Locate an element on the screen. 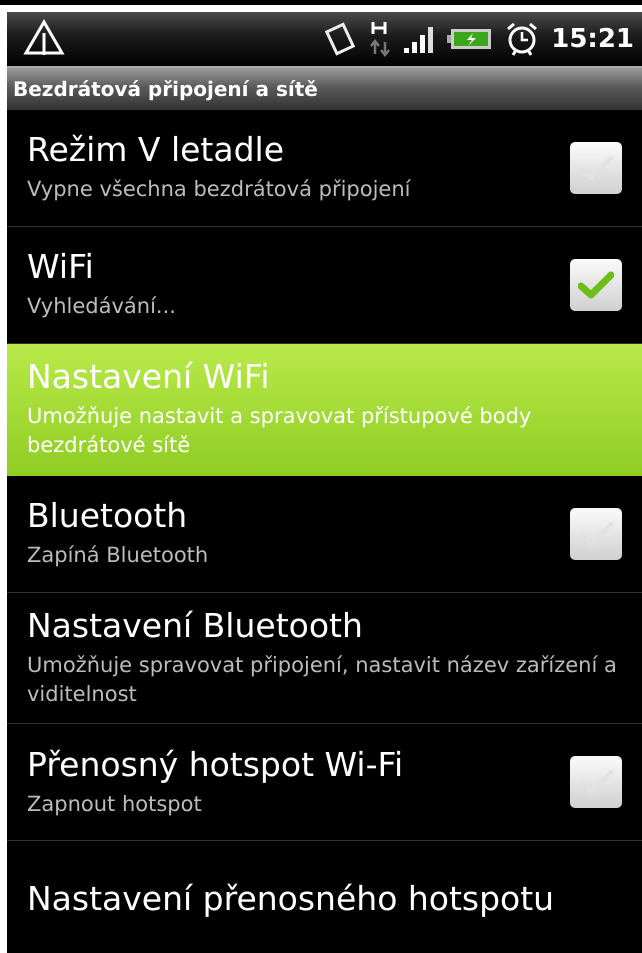 The height and width of the screenshot is (953, 642). clock-time: 15:21 is located at coordinates (592, 39).